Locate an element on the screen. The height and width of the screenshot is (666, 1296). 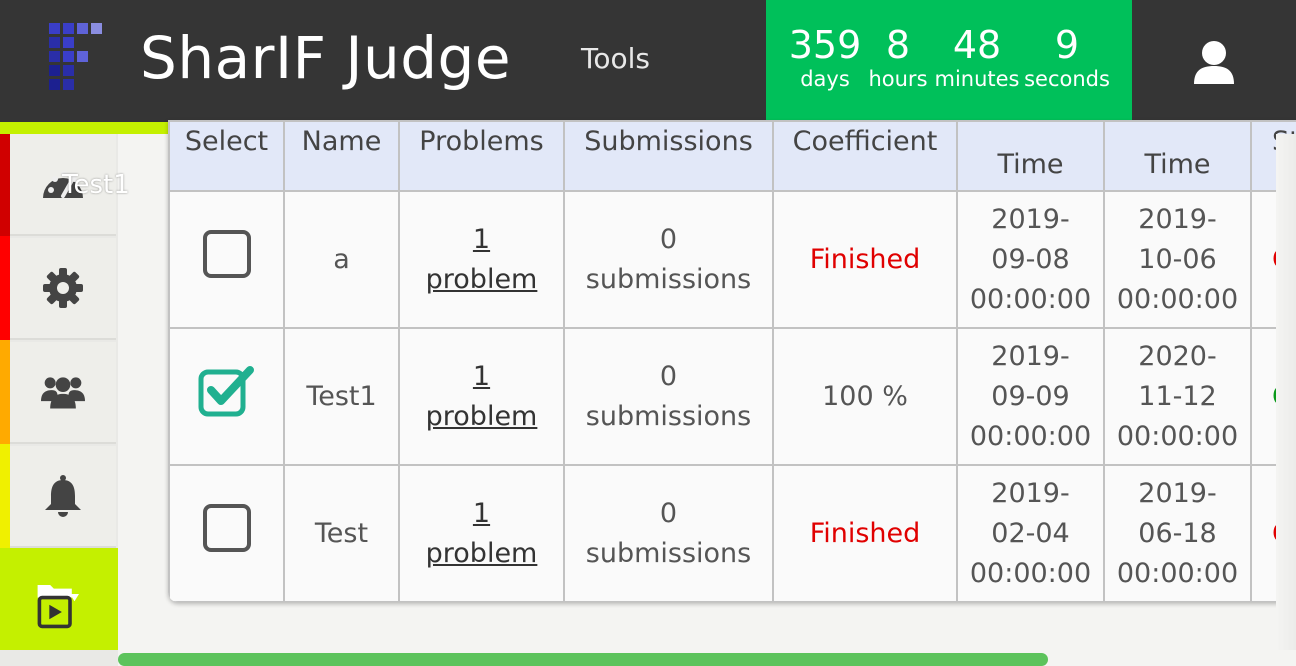
sidebar-item-users is located at coordinates (63, 393).